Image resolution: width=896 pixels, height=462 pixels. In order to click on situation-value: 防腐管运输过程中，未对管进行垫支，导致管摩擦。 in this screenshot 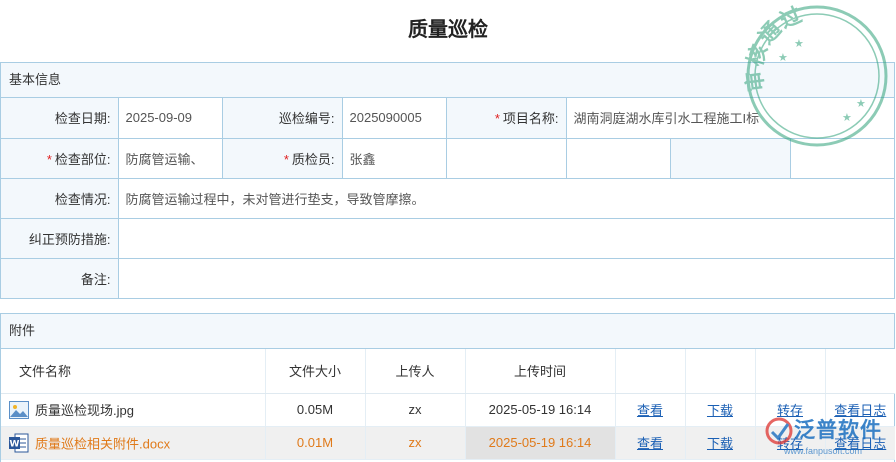, I will do `click(506, 198)`.